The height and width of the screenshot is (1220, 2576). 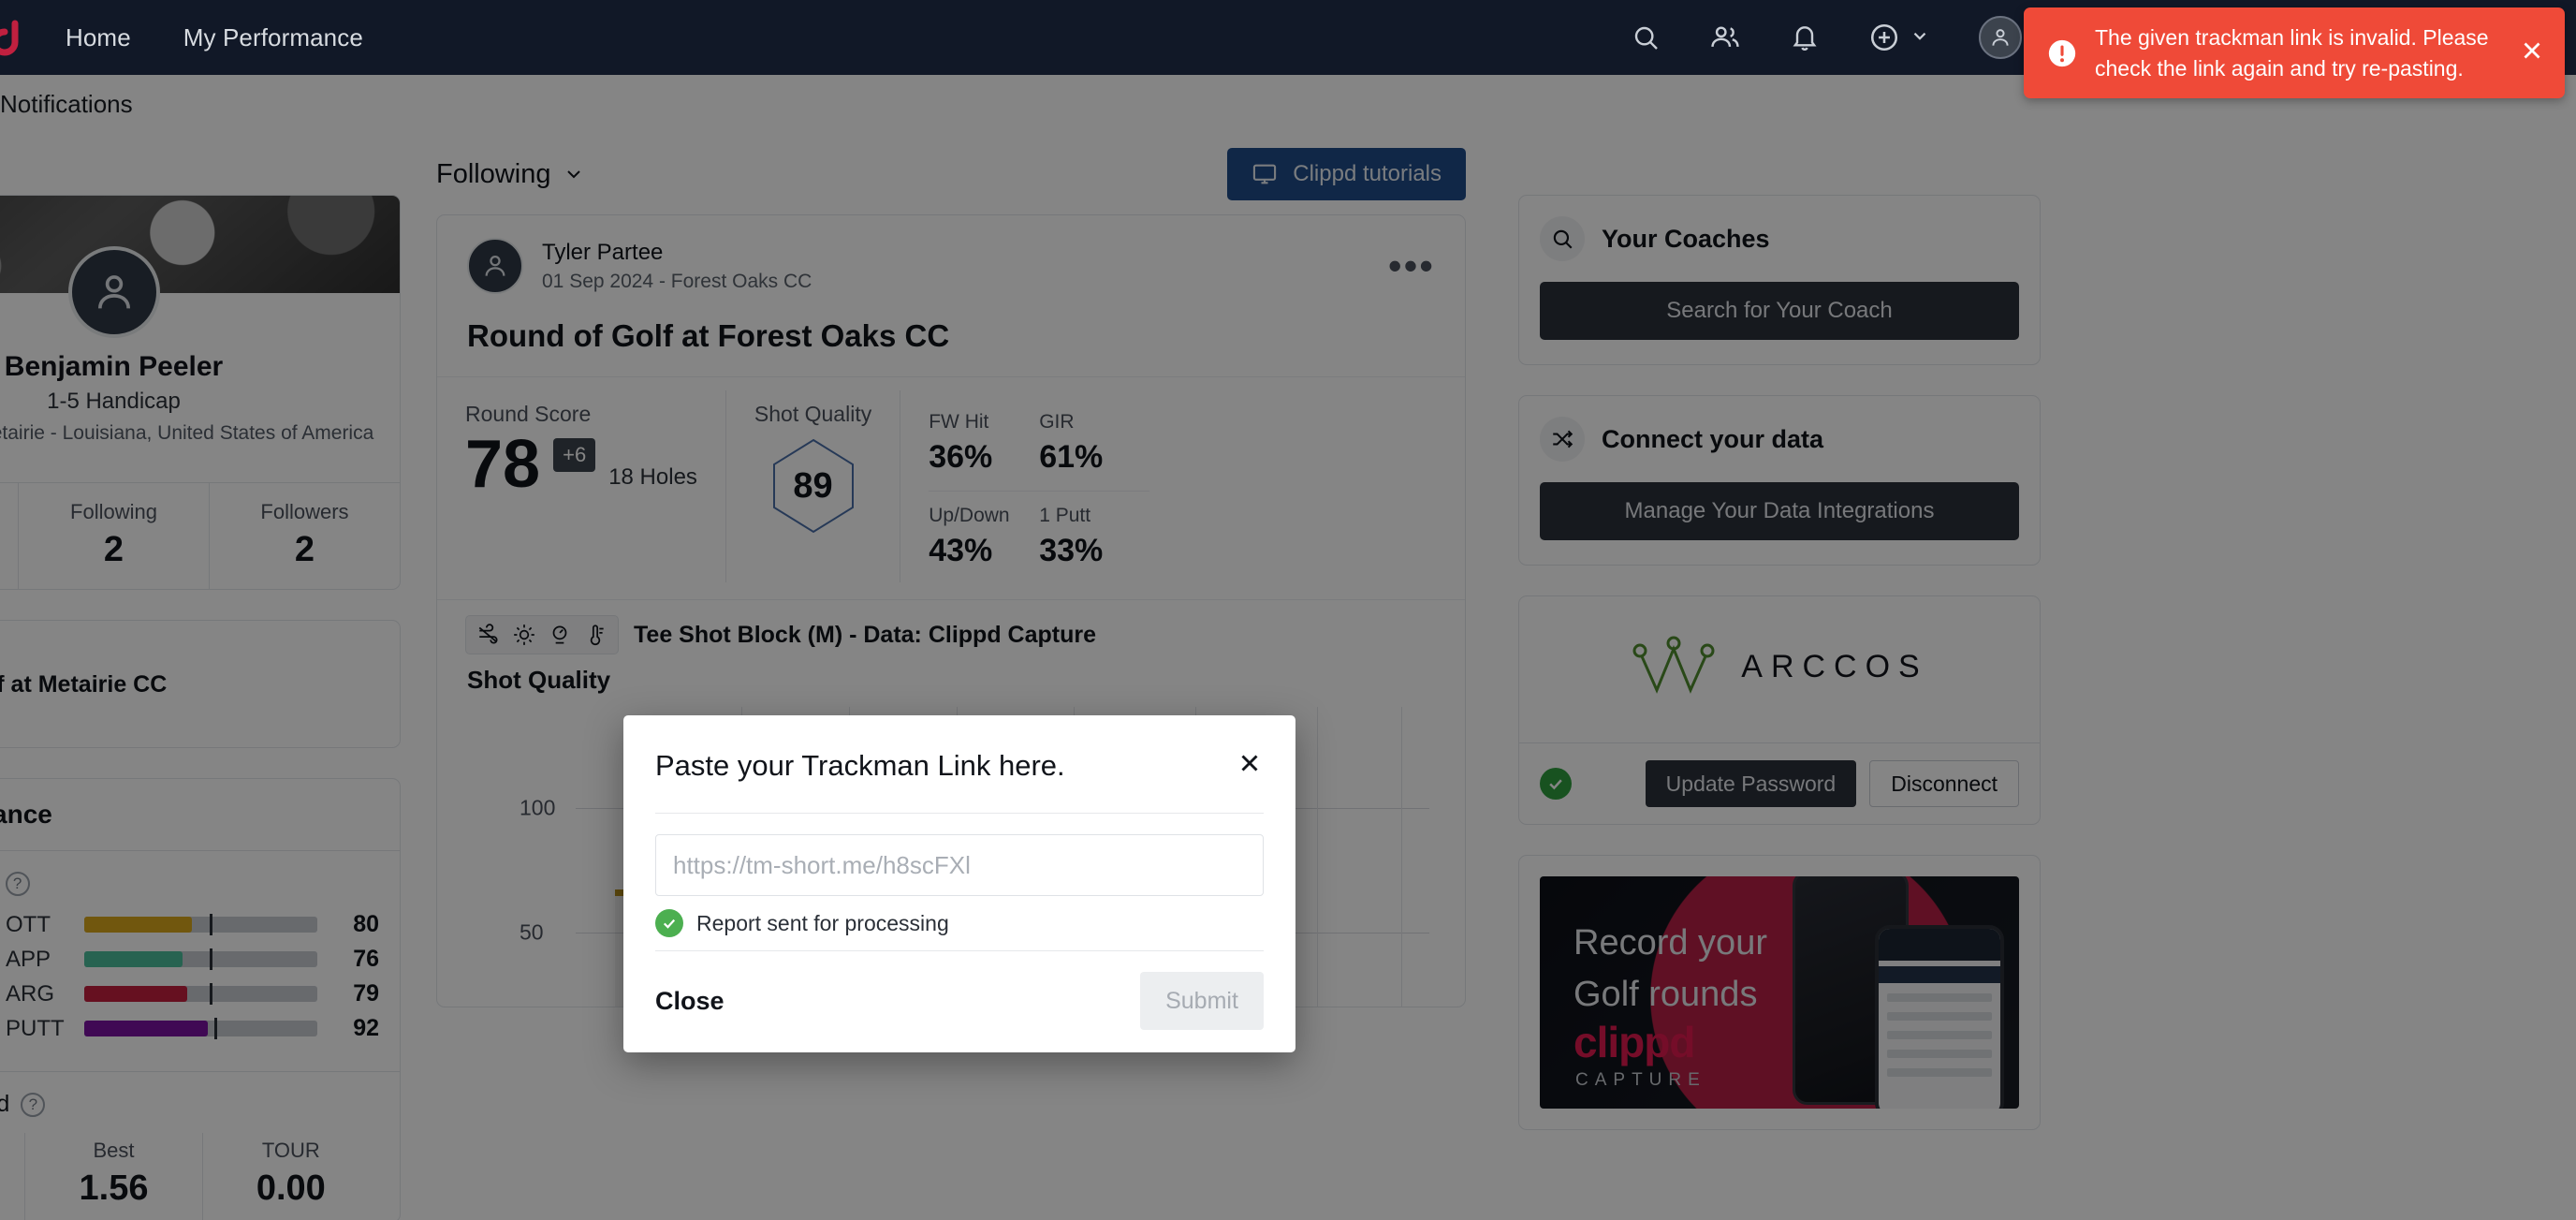 What do you see at coordinates (1646, 37) in the screenshot?
I see `search-icon` at bounding box center [1646, 37].